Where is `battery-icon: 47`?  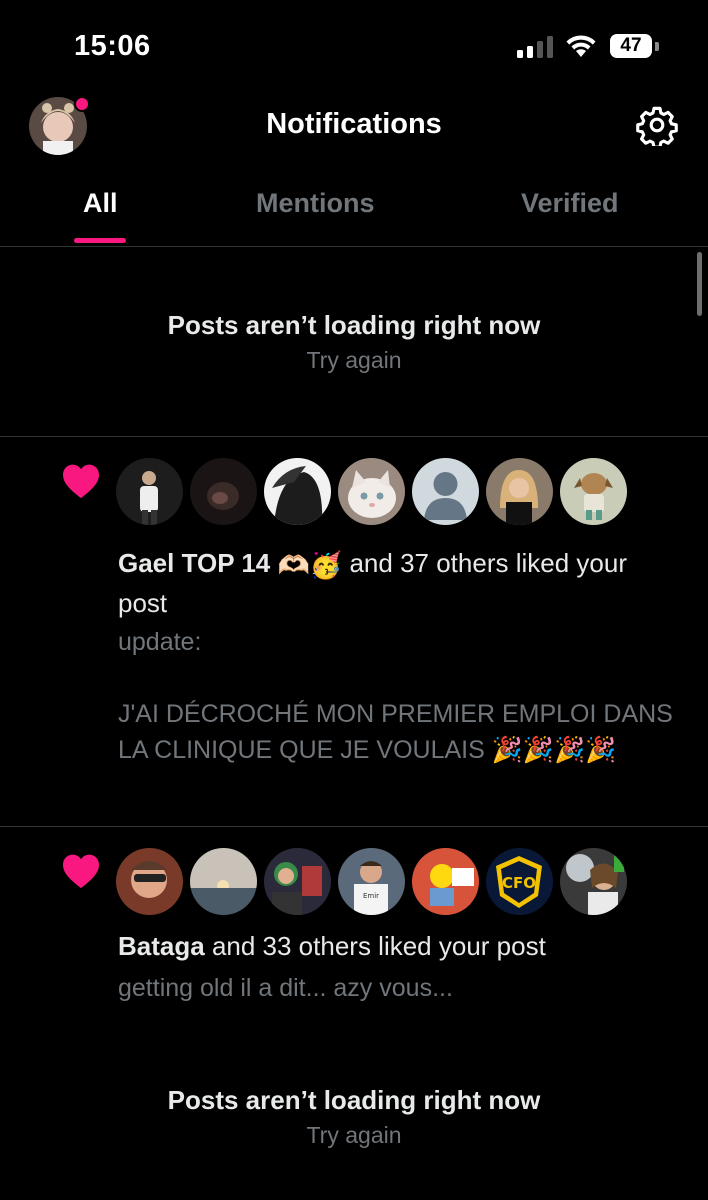 battery-icon: 47 is located at coordinates (631, 46).